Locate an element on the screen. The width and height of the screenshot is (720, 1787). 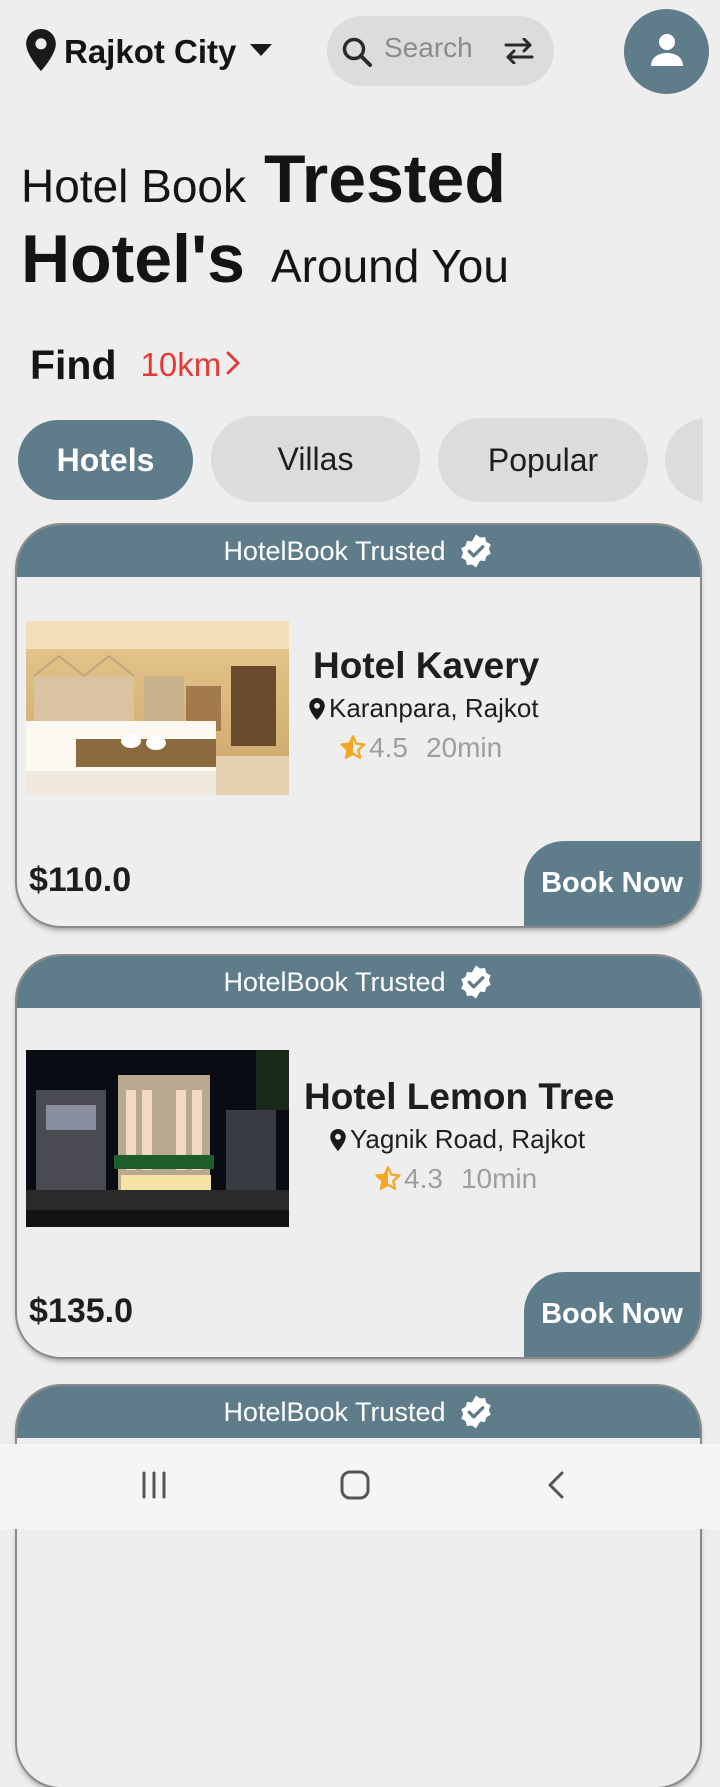
recent-apps-icon is located at coordinates (154, 1485).